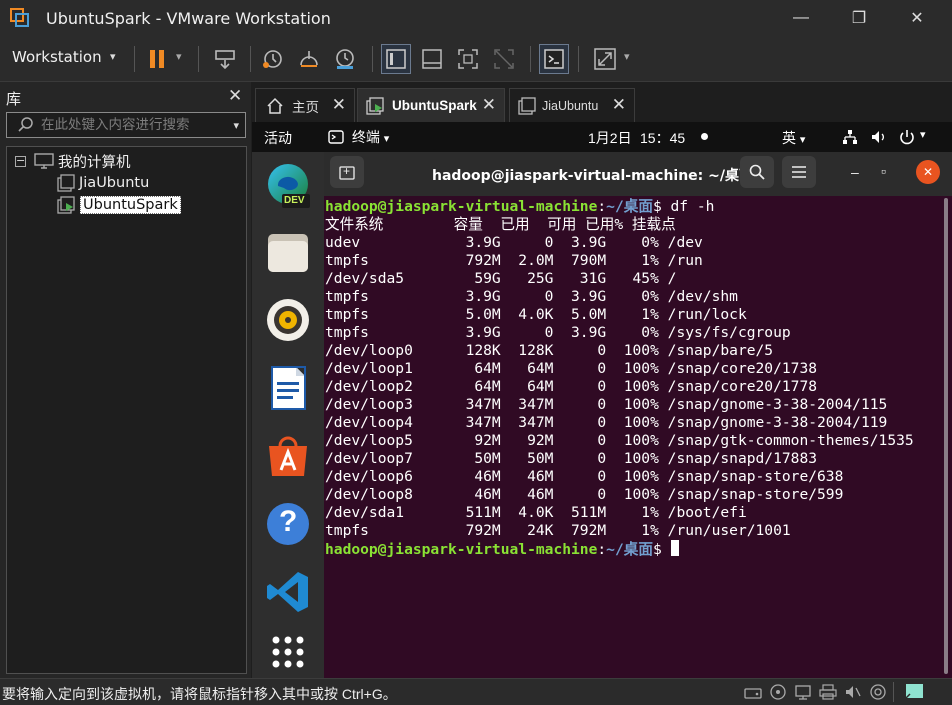  I want to click on files-icon, so click(288, 253).